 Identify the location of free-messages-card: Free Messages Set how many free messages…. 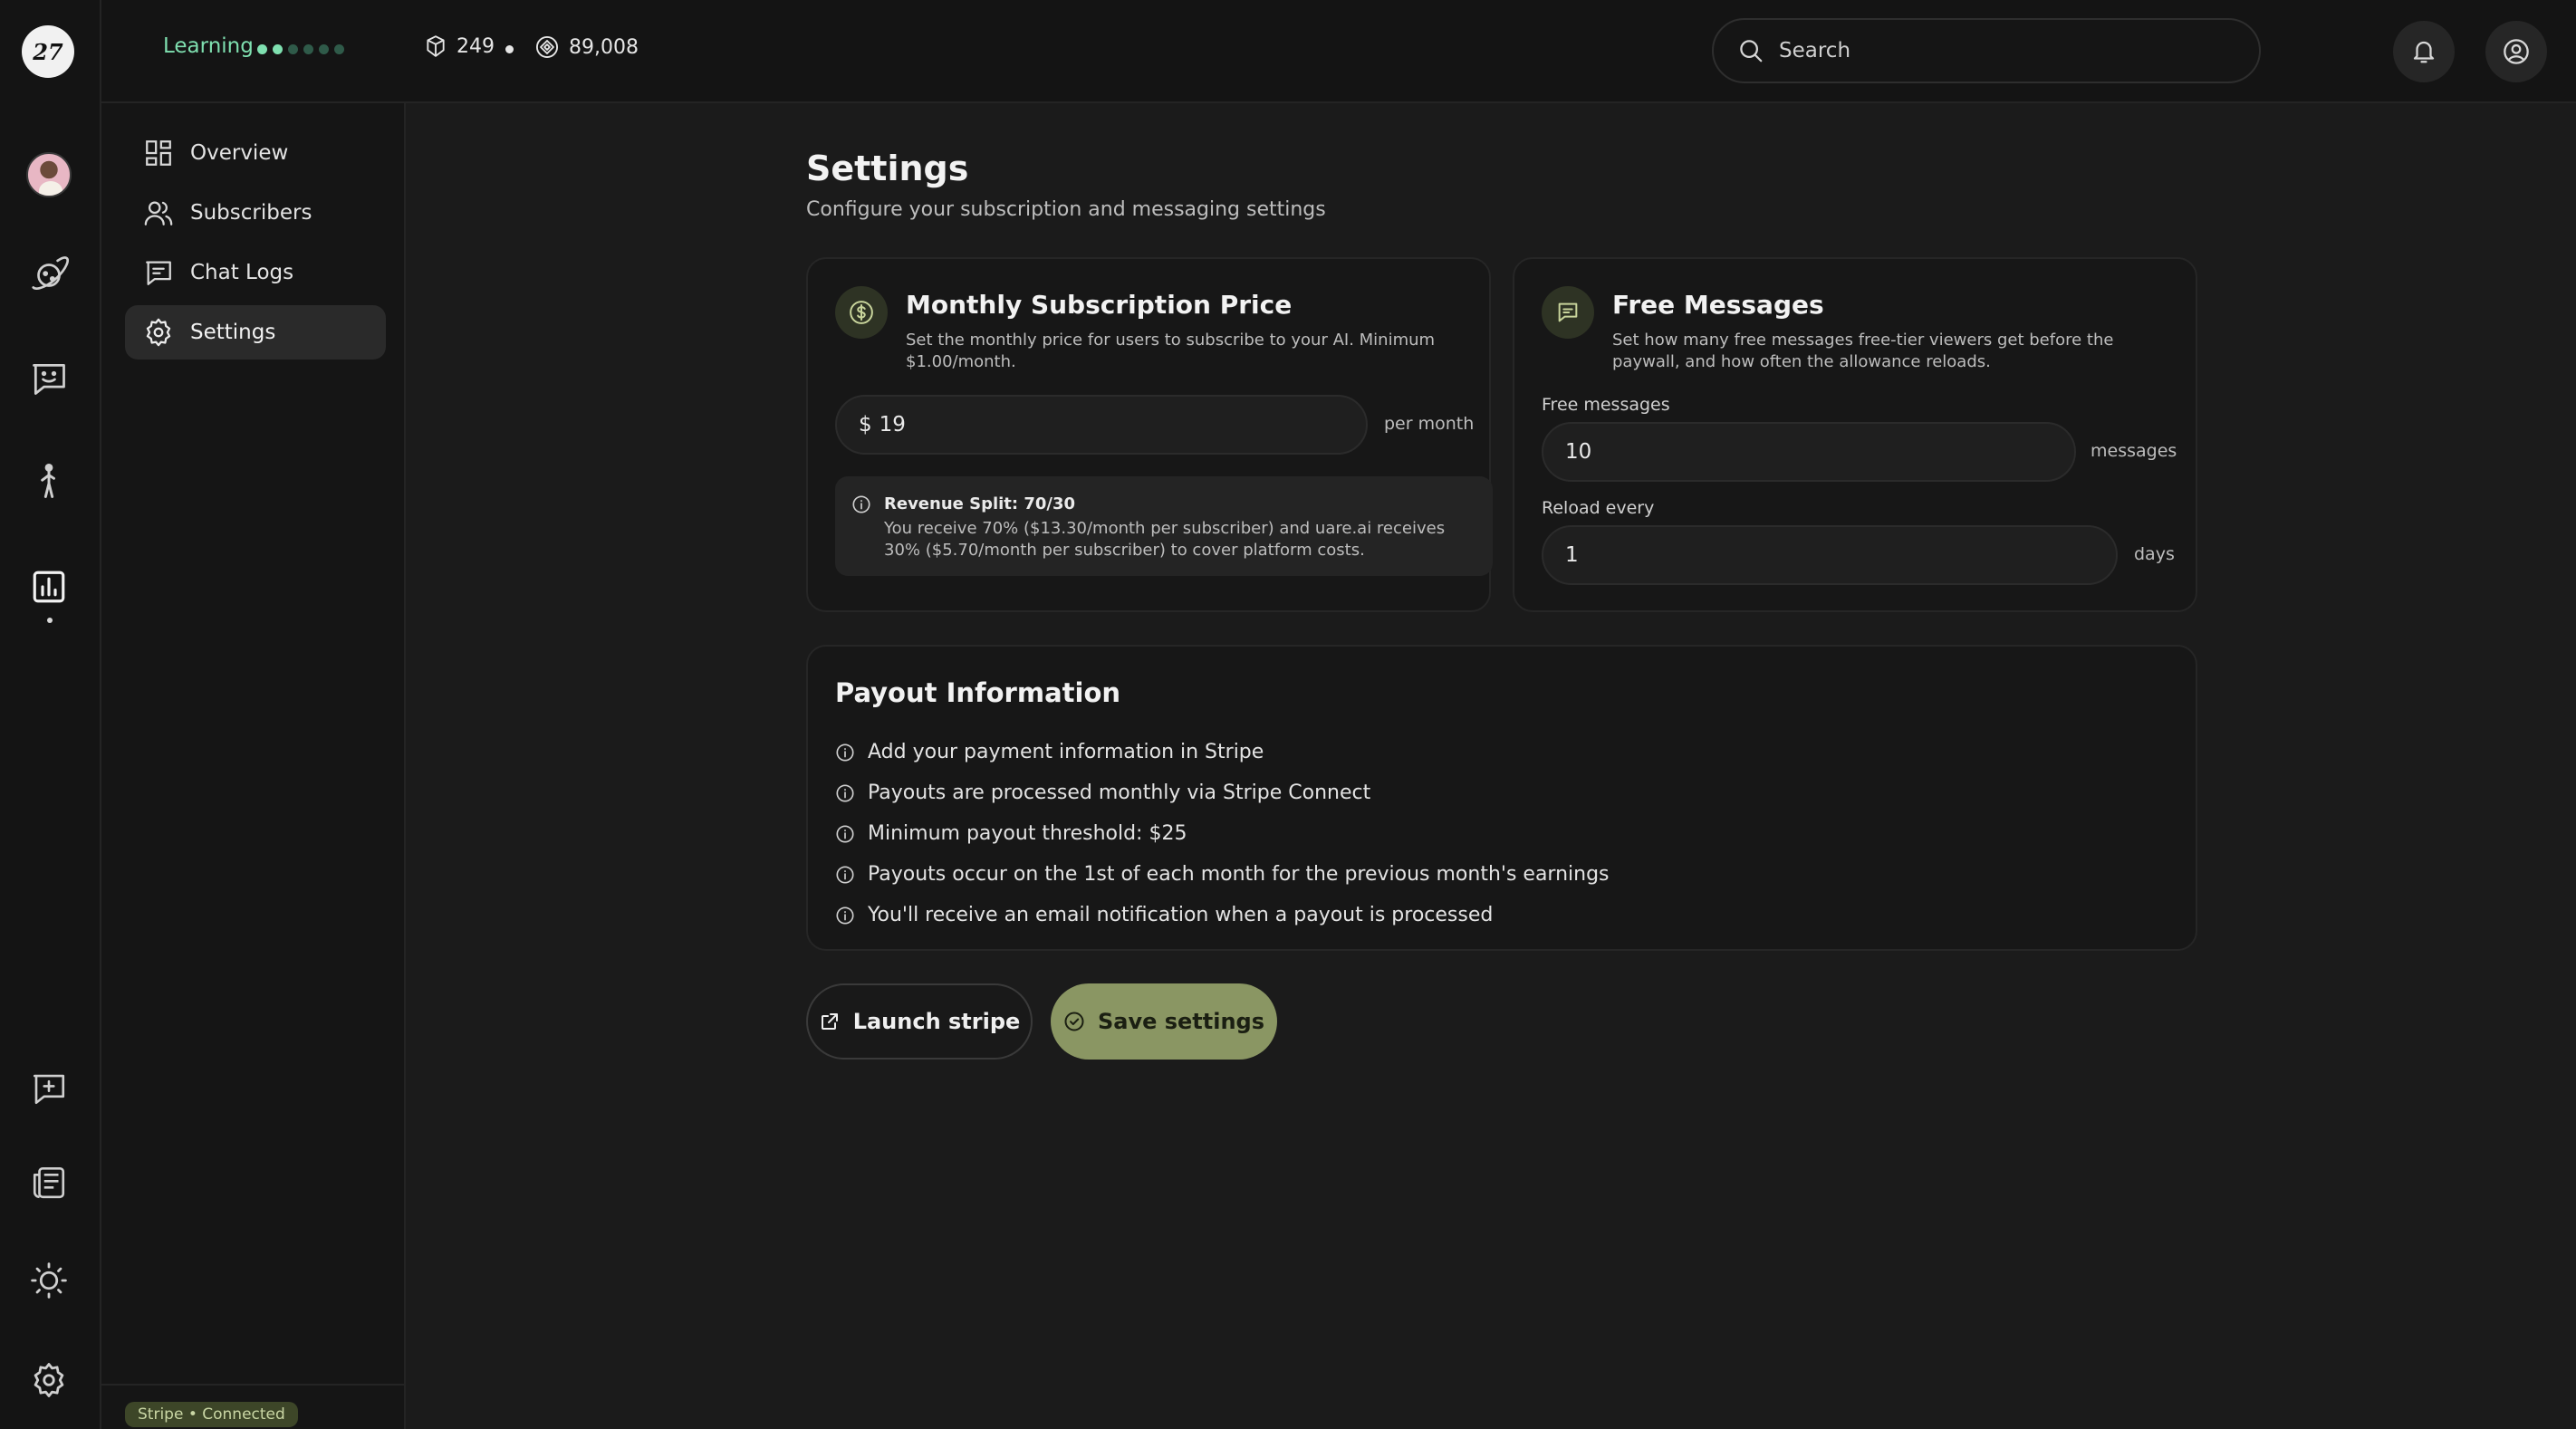
(1855, 434).